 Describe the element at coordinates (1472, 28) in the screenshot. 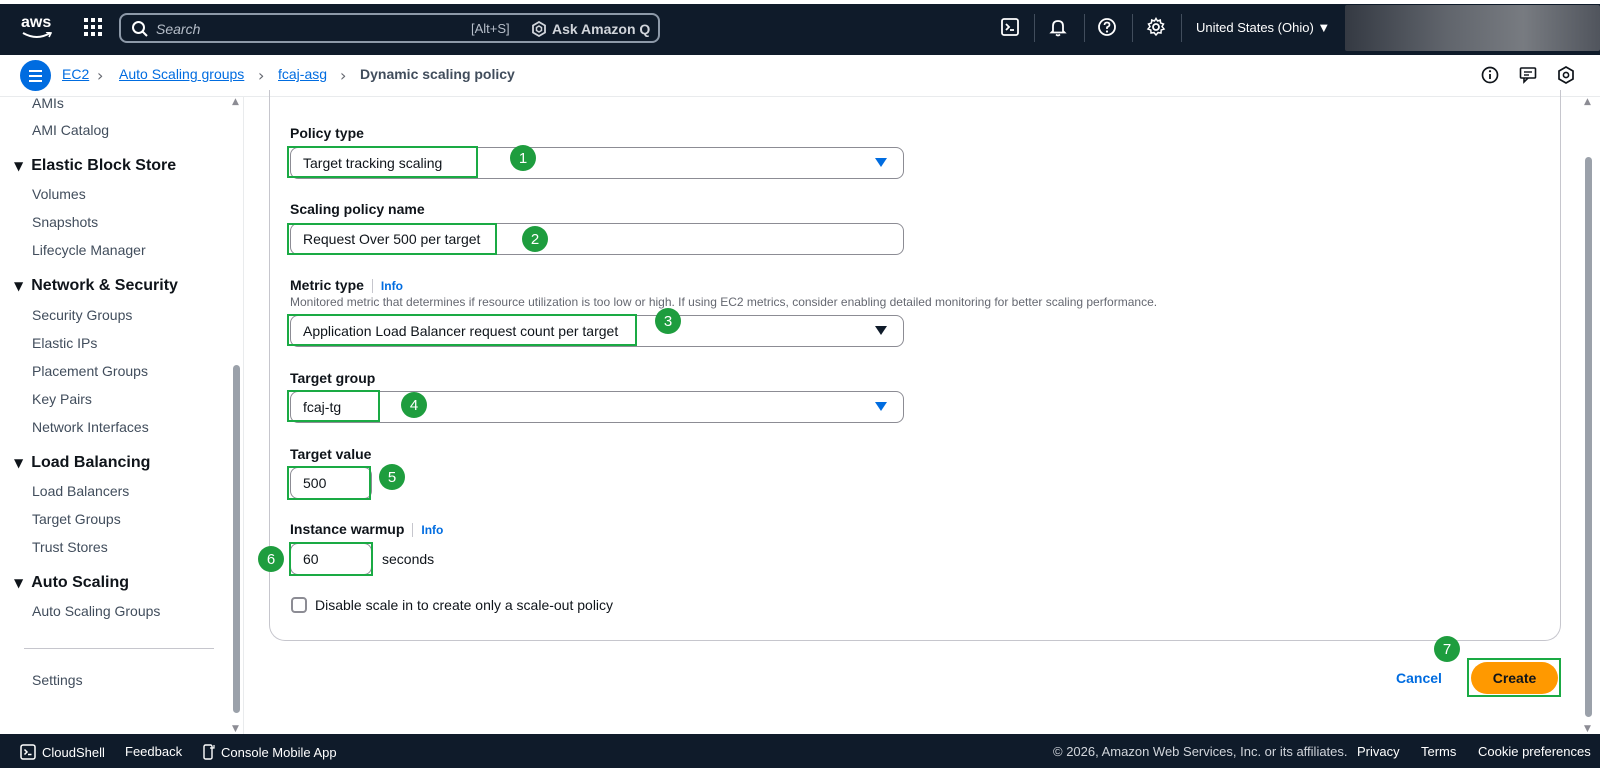

I see `account-menu-redacted` at that location.